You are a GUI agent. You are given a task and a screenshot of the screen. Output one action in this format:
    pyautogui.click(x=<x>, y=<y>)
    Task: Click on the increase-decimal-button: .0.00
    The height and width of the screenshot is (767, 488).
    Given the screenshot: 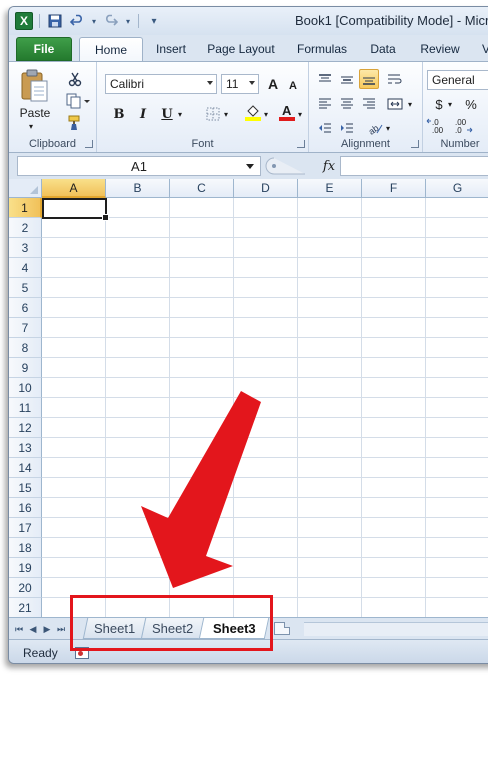 What is the action you would take?
    pyautogui.click(x=437, y=126)
    